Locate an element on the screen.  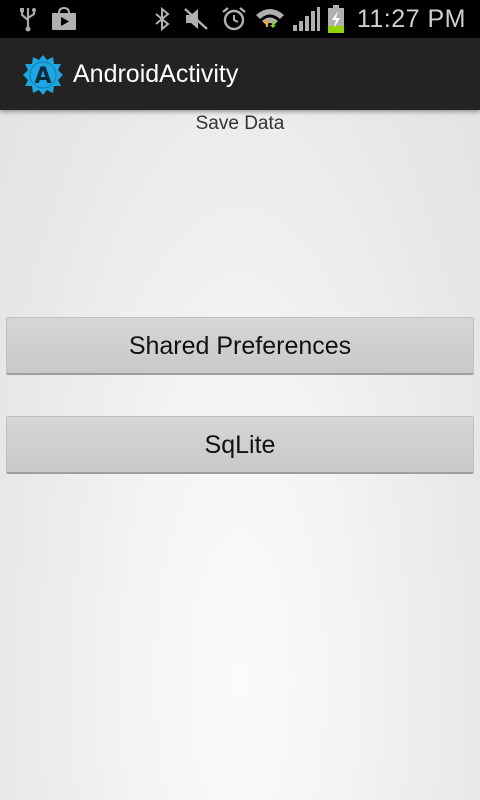
app-launcher-icon: A is located at coordinates (43, 75).